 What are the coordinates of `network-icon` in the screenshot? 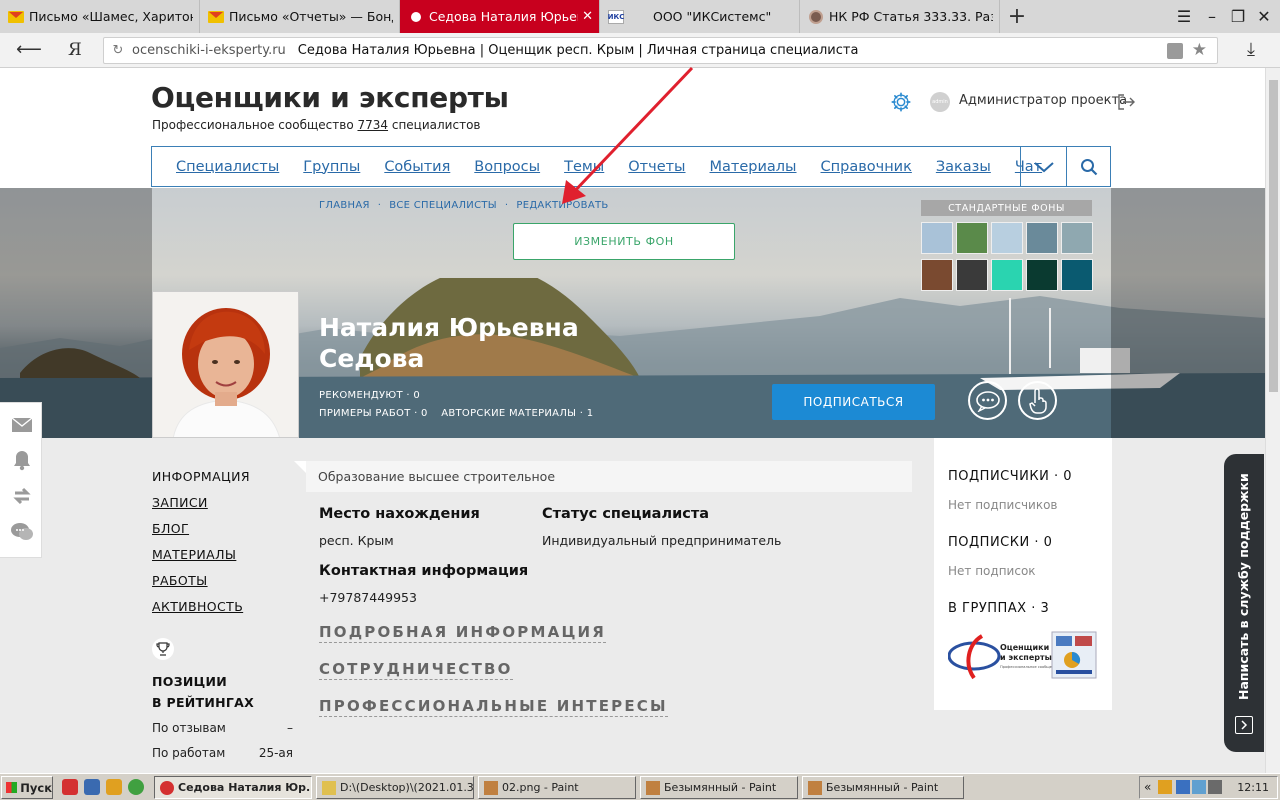 It's located at (1199, 787).